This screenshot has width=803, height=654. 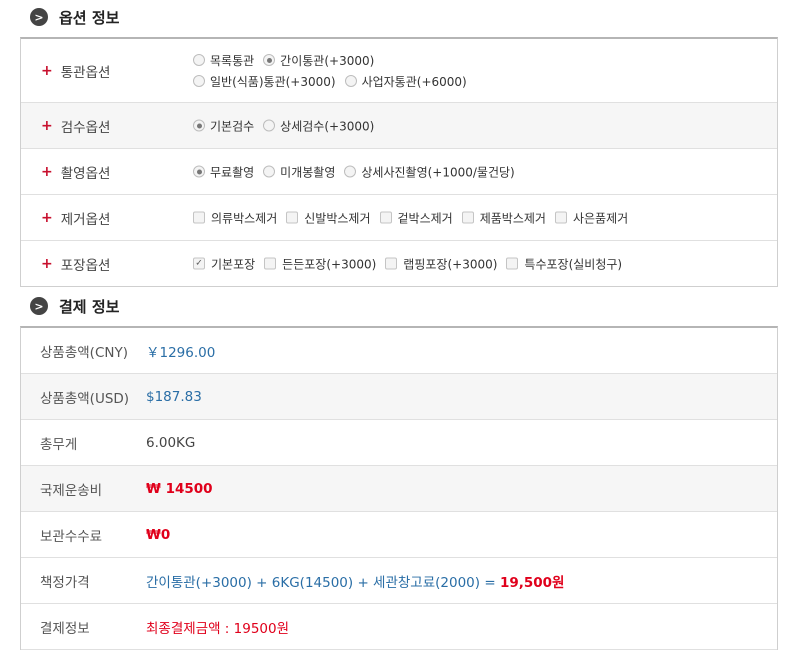 I want to click on option-choices: 무료촬영 미개봉촬영 상세사진촬영(+1000/물건당), so click(x=358, y=171).